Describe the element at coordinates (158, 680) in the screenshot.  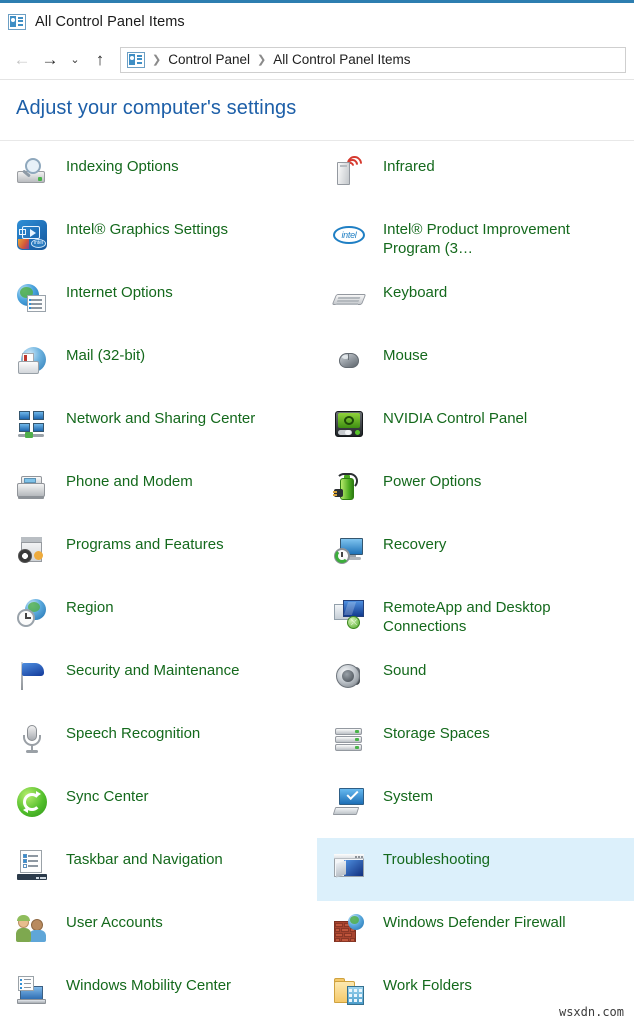
I see `control-panel-item-security-and-maintenance: Security and Maintenance` at that location.